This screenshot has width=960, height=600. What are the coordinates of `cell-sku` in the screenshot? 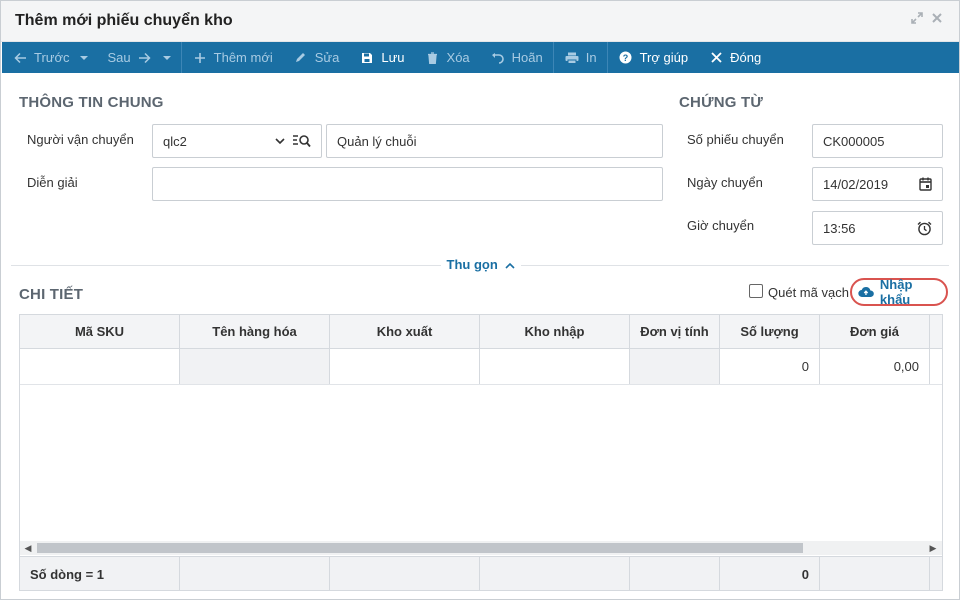 It's located at (100, 366).